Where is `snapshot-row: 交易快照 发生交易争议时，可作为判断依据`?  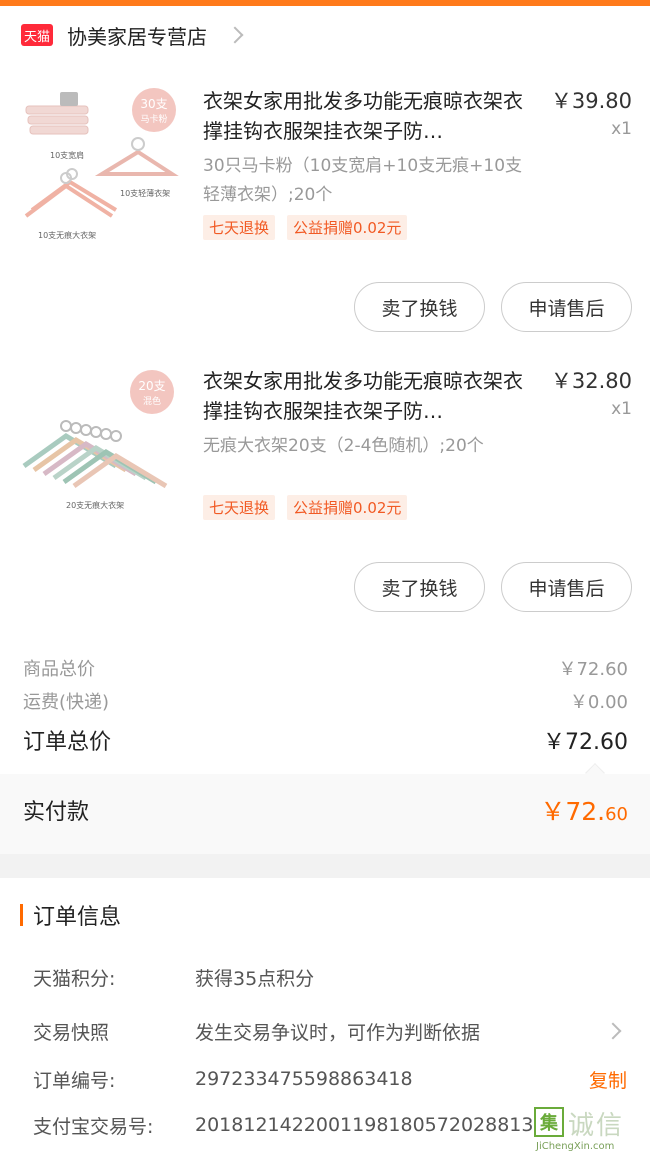
snapshot-row: 交易快照 发生交易争议时，可作为判断依据 is located at coordinates (333, 1031).